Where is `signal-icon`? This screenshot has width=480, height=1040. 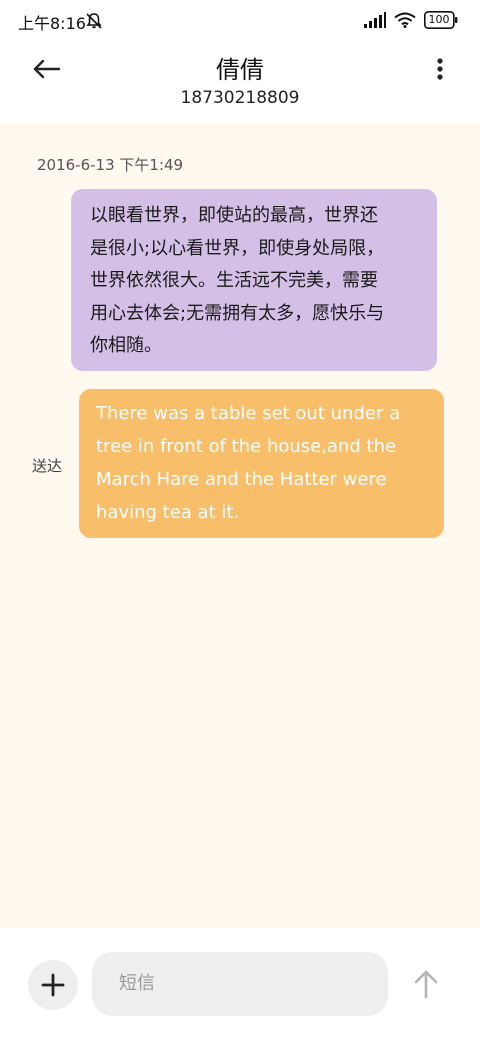
signal-icon is located at coordinates (375, 20).